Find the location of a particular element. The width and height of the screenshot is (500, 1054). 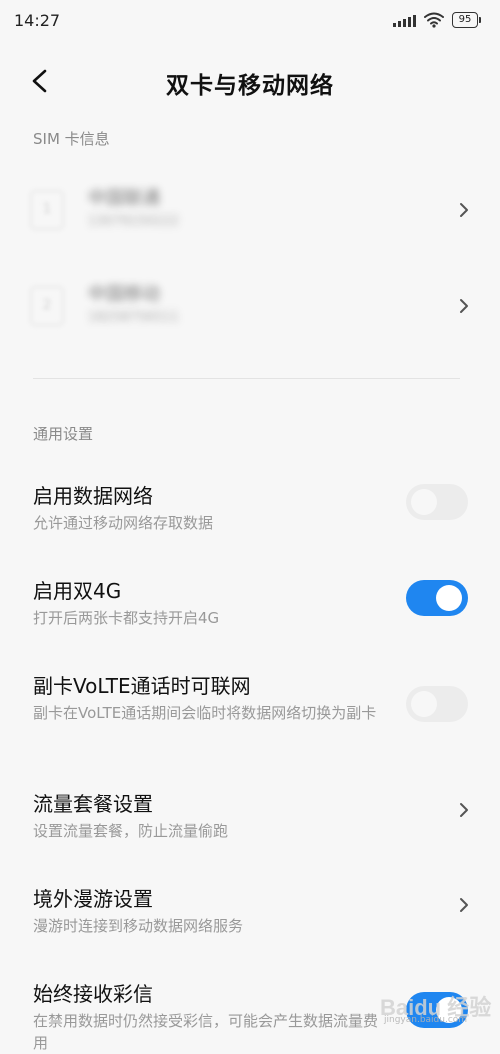

setting-secondary-volte: 副卡VoLTE通话时可联网 副卡在VoLTE通话期间会临时将数据网络切换为副卡 is located at coordinates (250, 710).